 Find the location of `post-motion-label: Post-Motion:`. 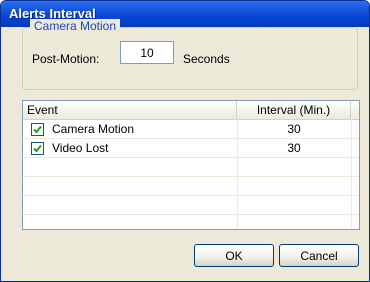

post-motion-label: Post-Motion: is located at coordinates (66, 59).